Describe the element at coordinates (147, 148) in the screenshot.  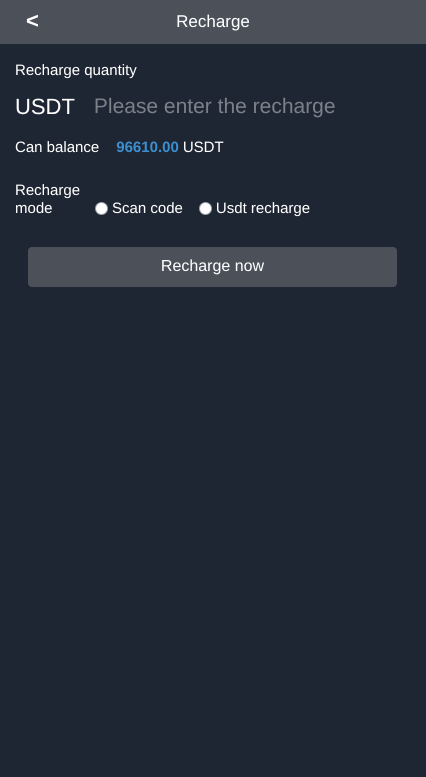
I see `balance-amount: 96610.00` at that location.